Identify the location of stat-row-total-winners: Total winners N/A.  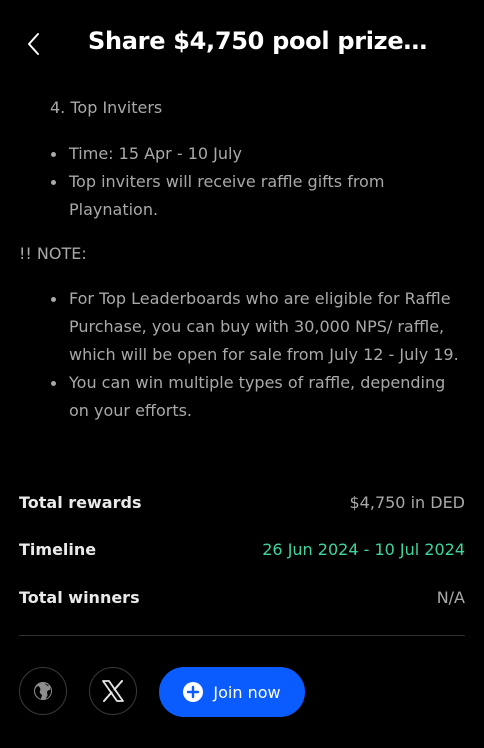
(242, 597).